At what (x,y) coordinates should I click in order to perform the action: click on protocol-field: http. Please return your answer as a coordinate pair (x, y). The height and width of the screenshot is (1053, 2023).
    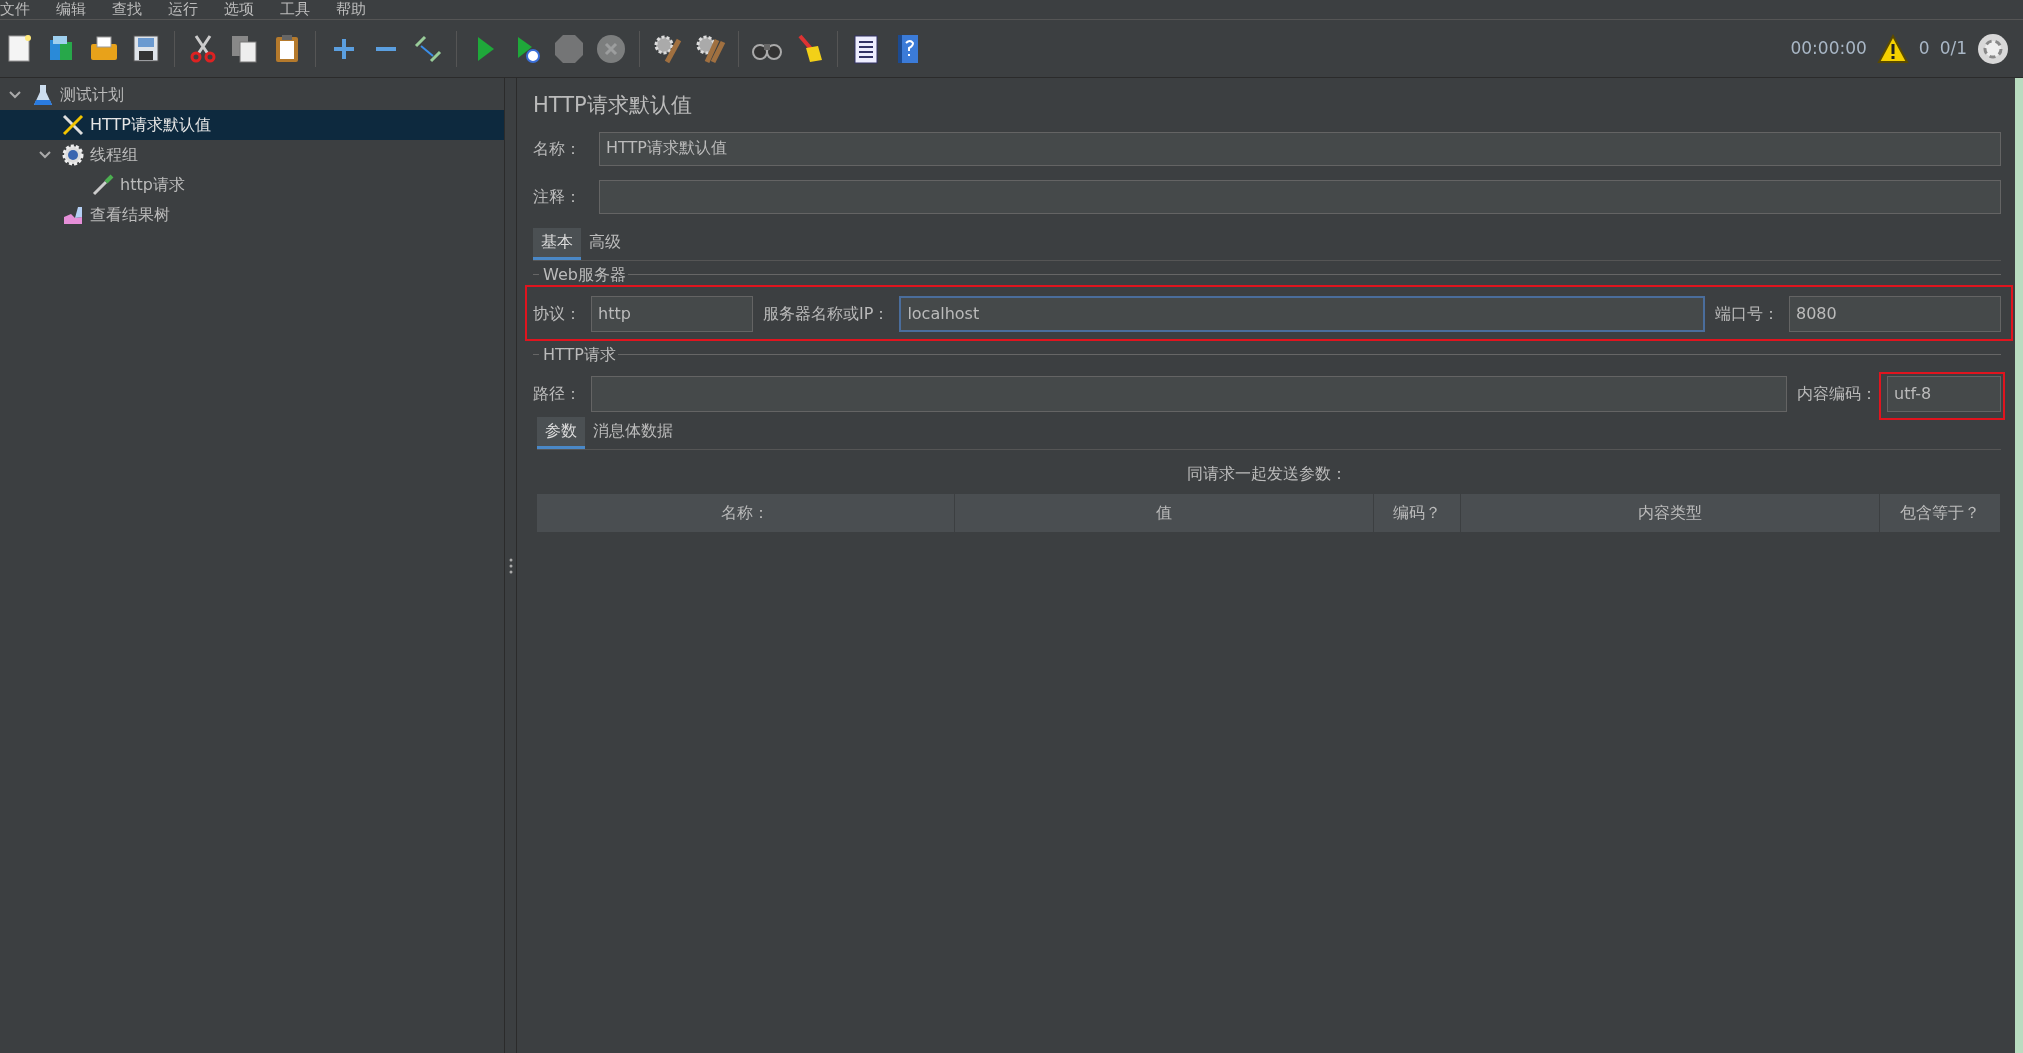
    Looking at the image, I should click on (672, 313).